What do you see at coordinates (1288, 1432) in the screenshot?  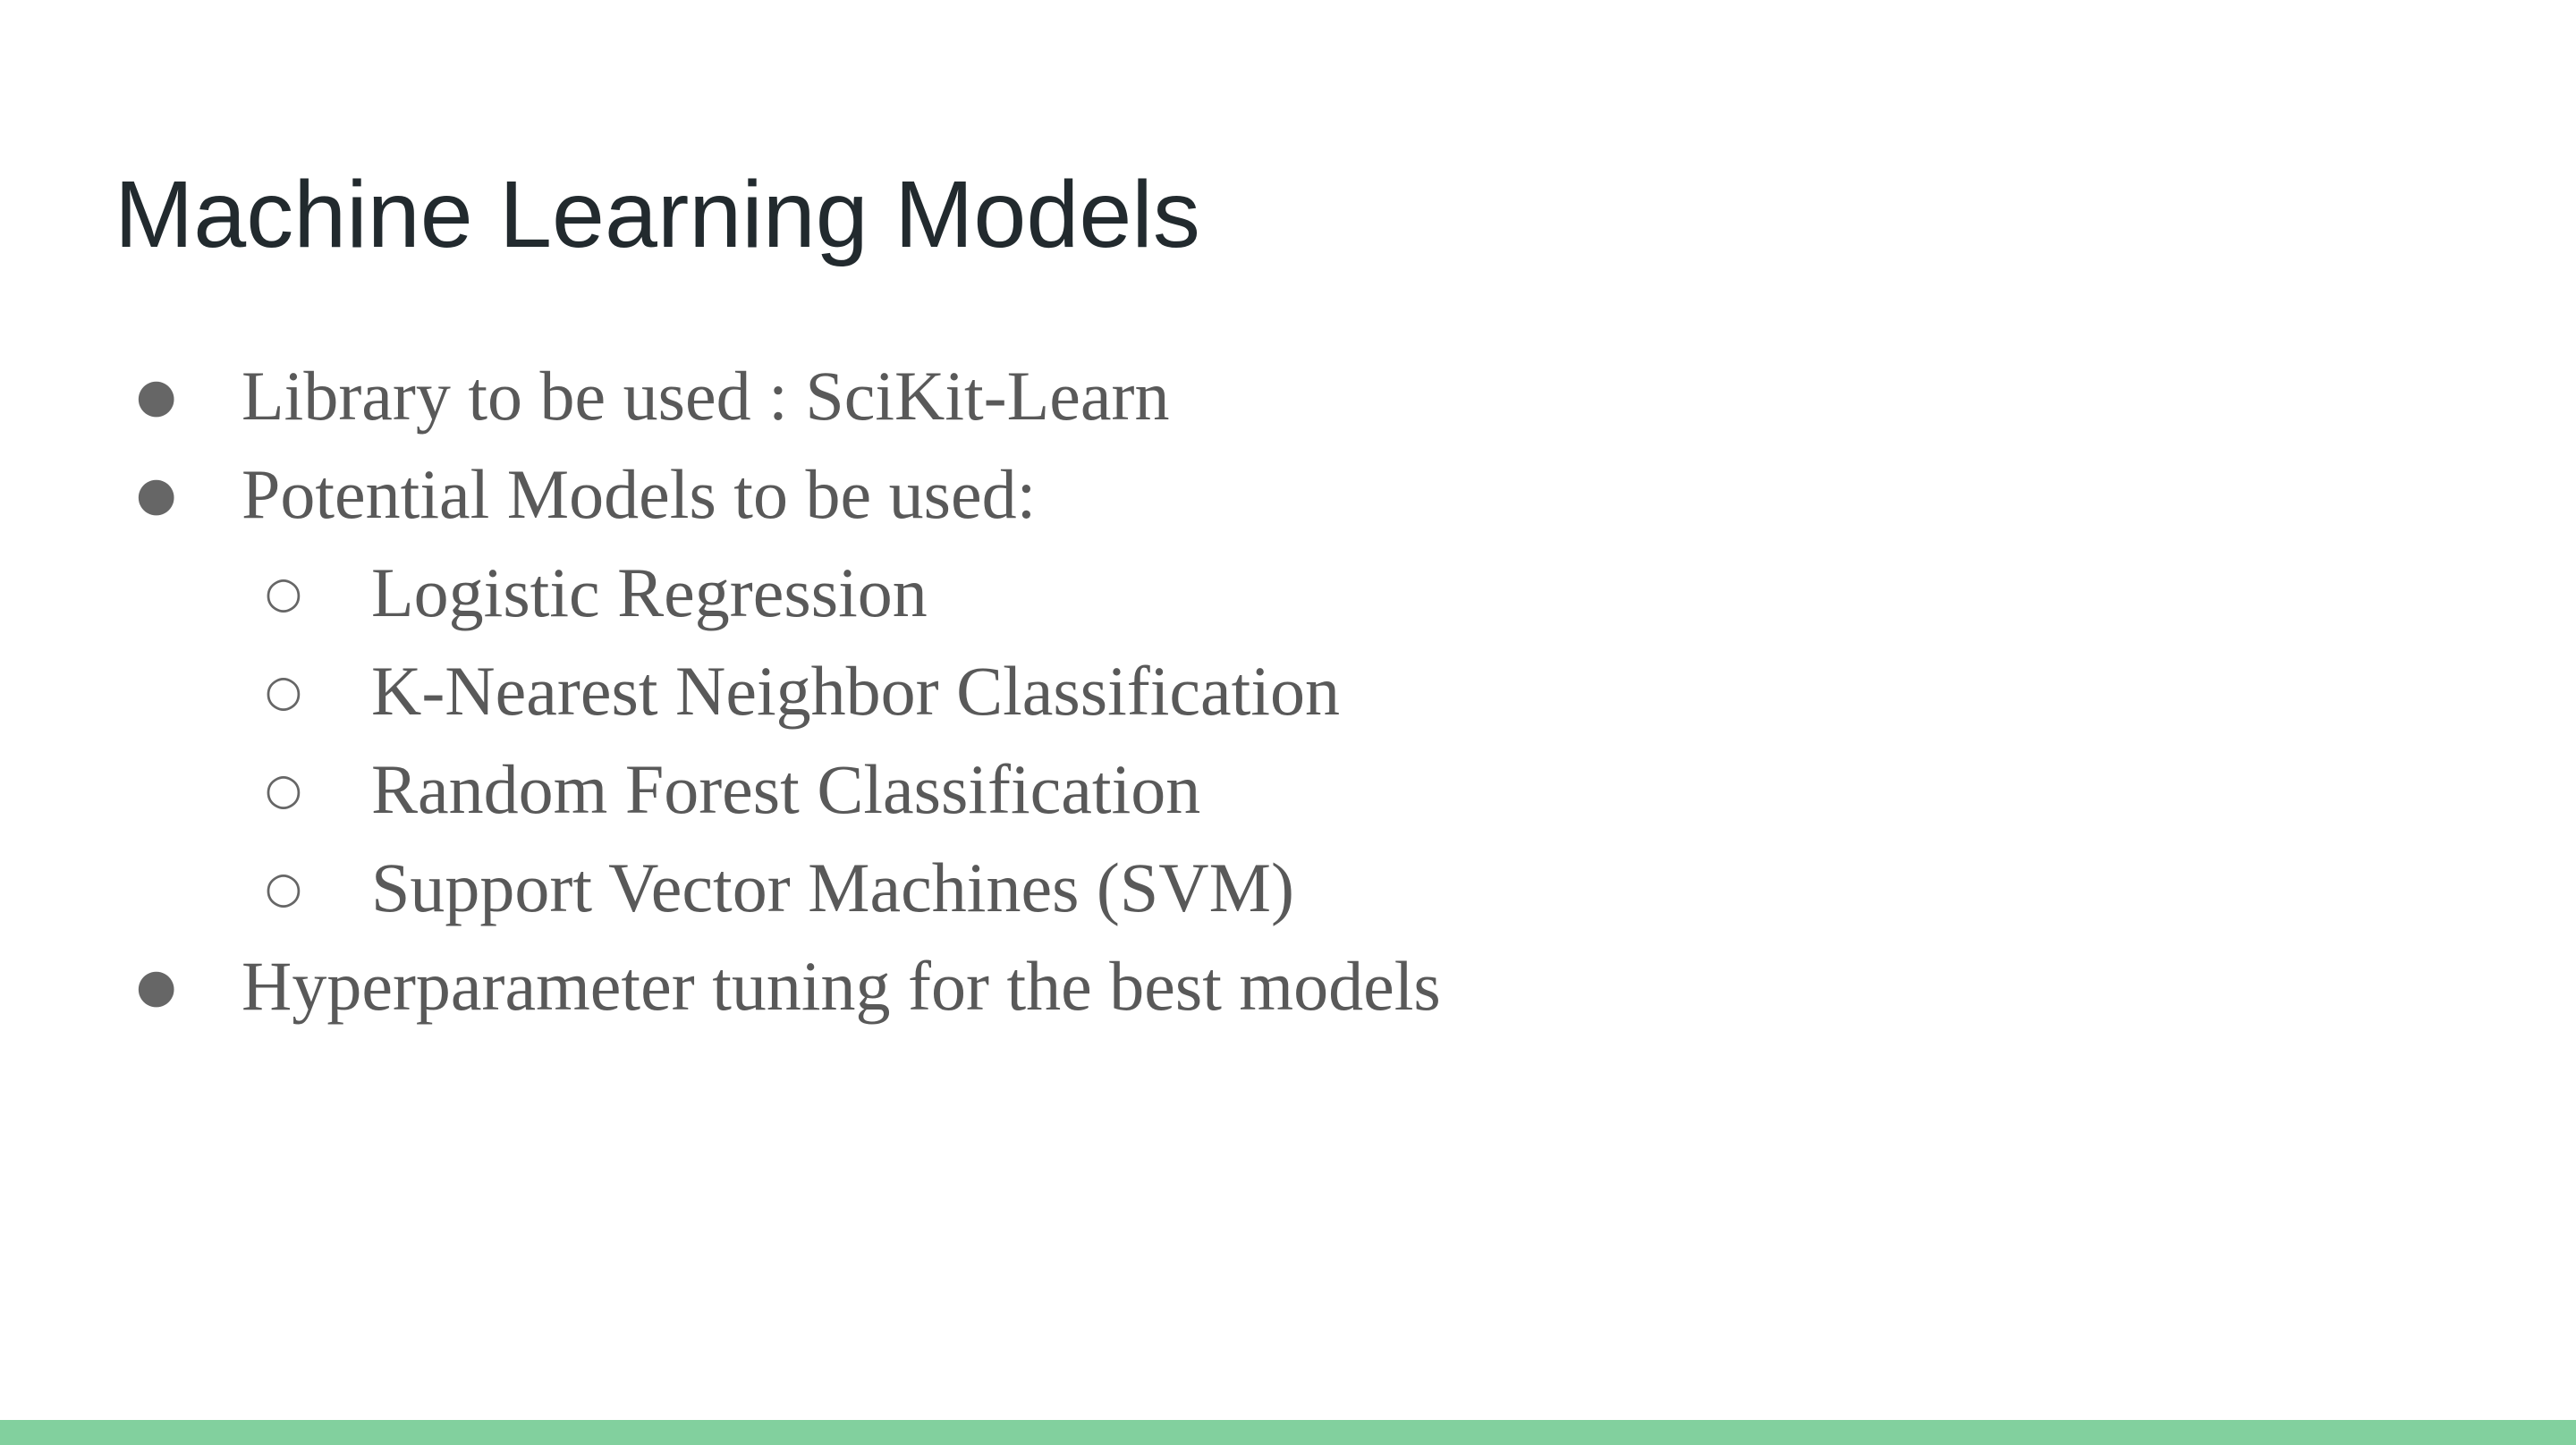 I see `footer-accent-bar` at bounding box center [1288, 1432].